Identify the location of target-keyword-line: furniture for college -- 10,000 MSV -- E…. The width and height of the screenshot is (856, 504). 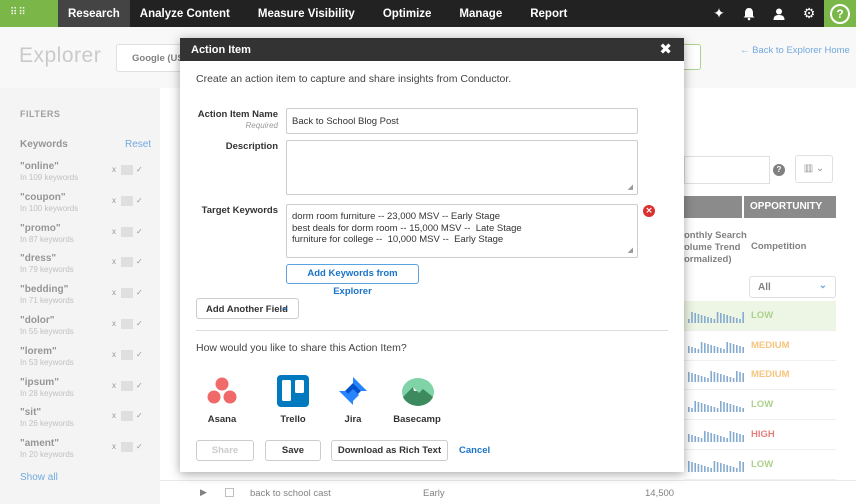
(398, 239).